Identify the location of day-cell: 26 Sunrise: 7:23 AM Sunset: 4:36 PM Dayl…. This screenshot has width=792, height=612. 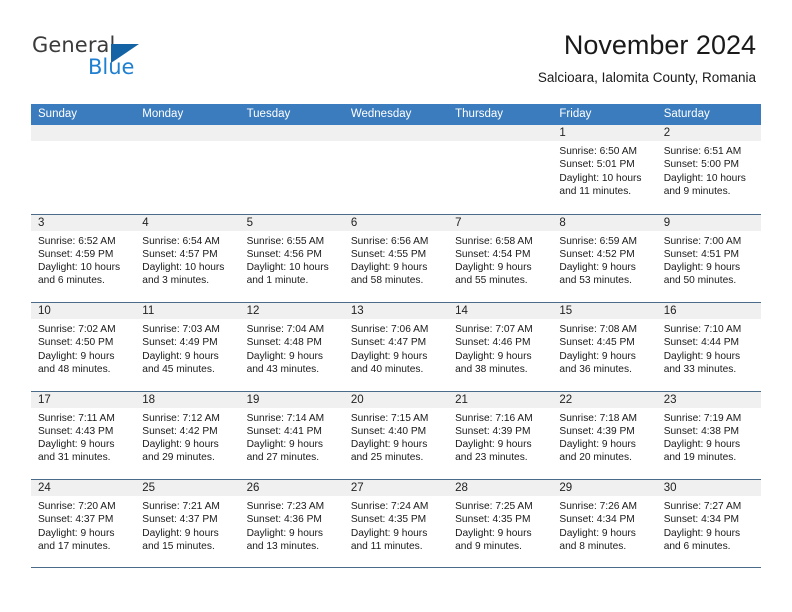
(291, 523).